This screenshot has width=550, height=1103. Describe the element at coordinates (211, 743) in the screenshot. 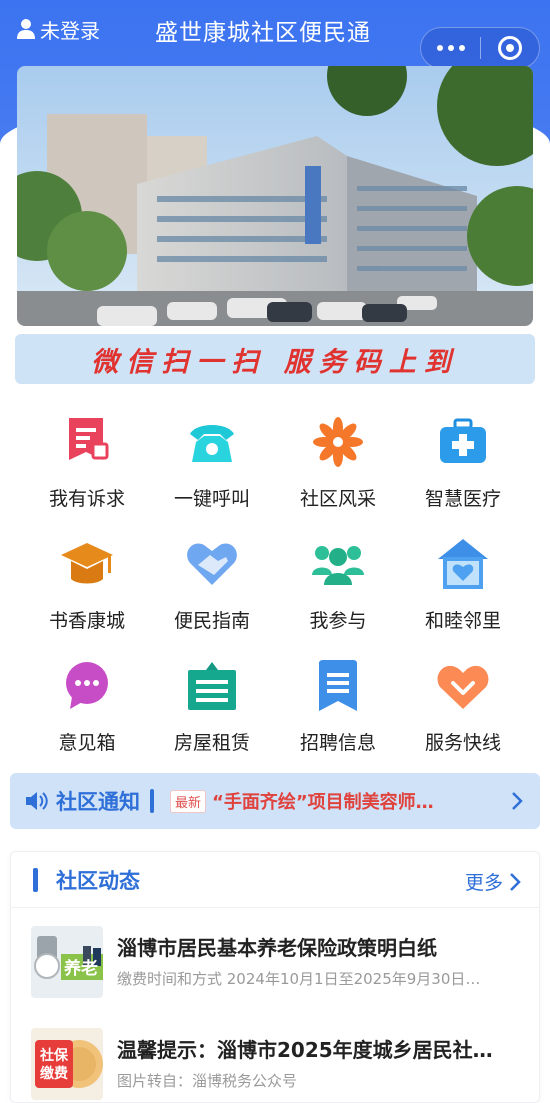

I see `grid-label: 房屋租赁` at that location.